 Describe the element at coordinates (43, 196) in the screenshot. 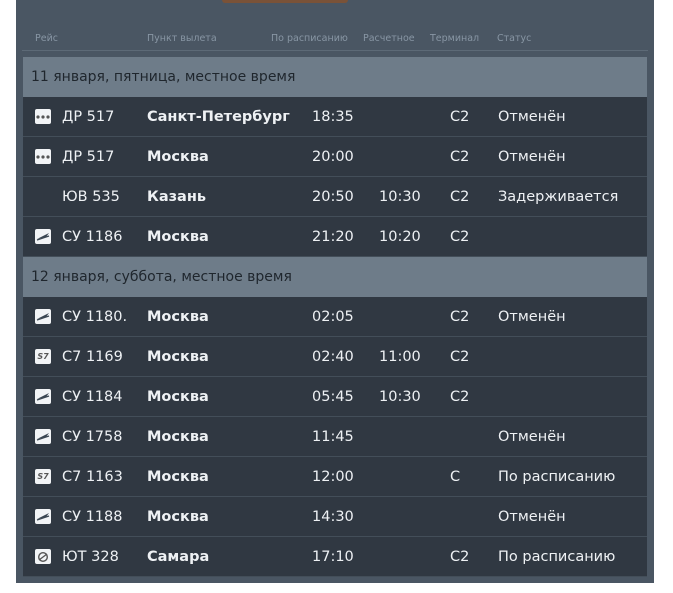

I see `airline-logo-empty` at that location.